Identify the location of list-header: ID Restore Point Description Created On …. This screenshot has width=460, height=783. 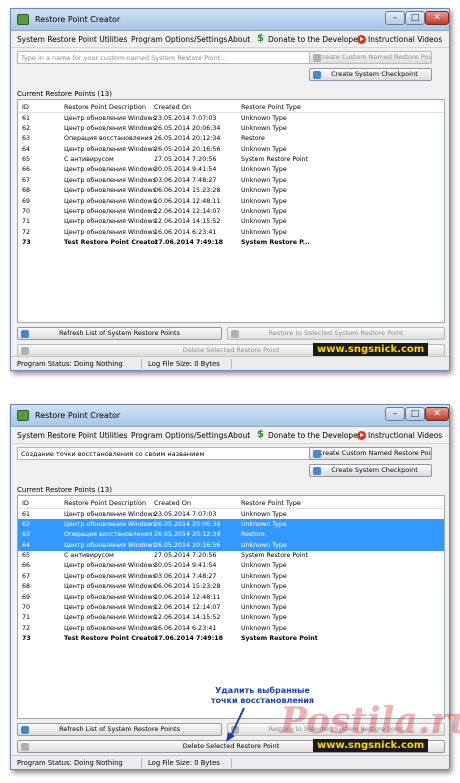
(231, 106).